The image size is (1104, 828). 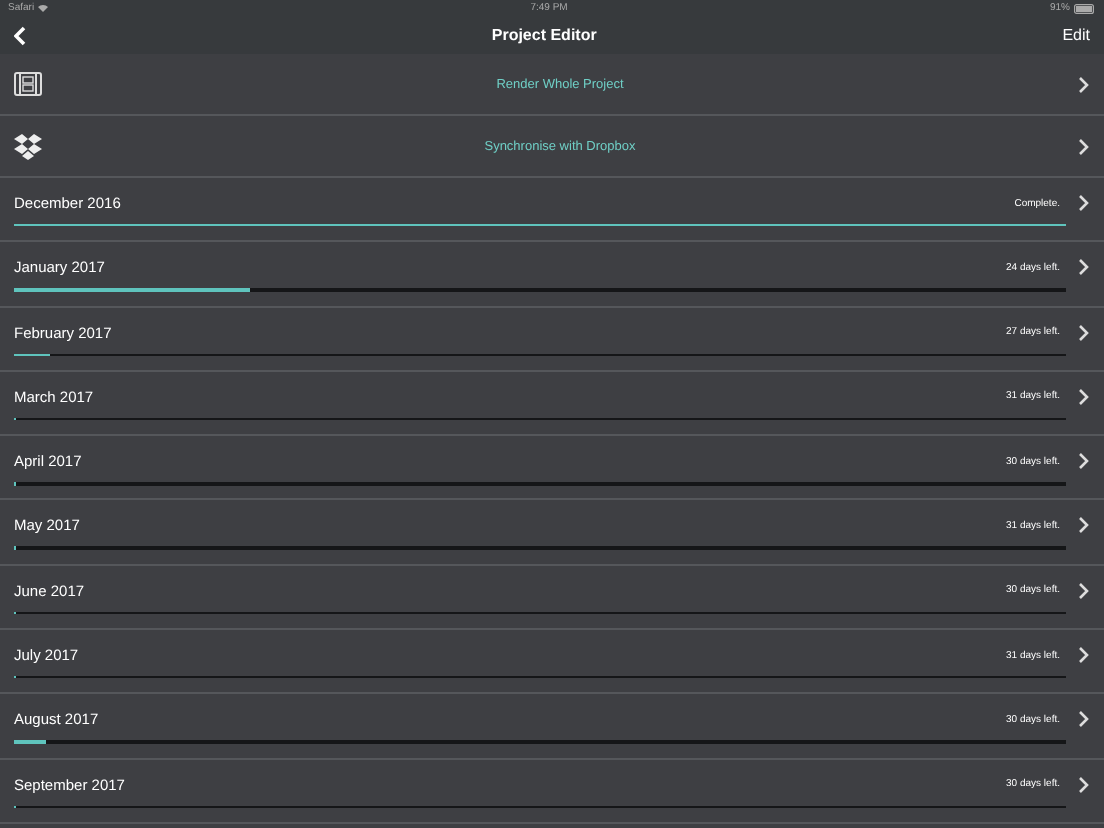 I want to click on back-icon, so click(x=20, y=35).